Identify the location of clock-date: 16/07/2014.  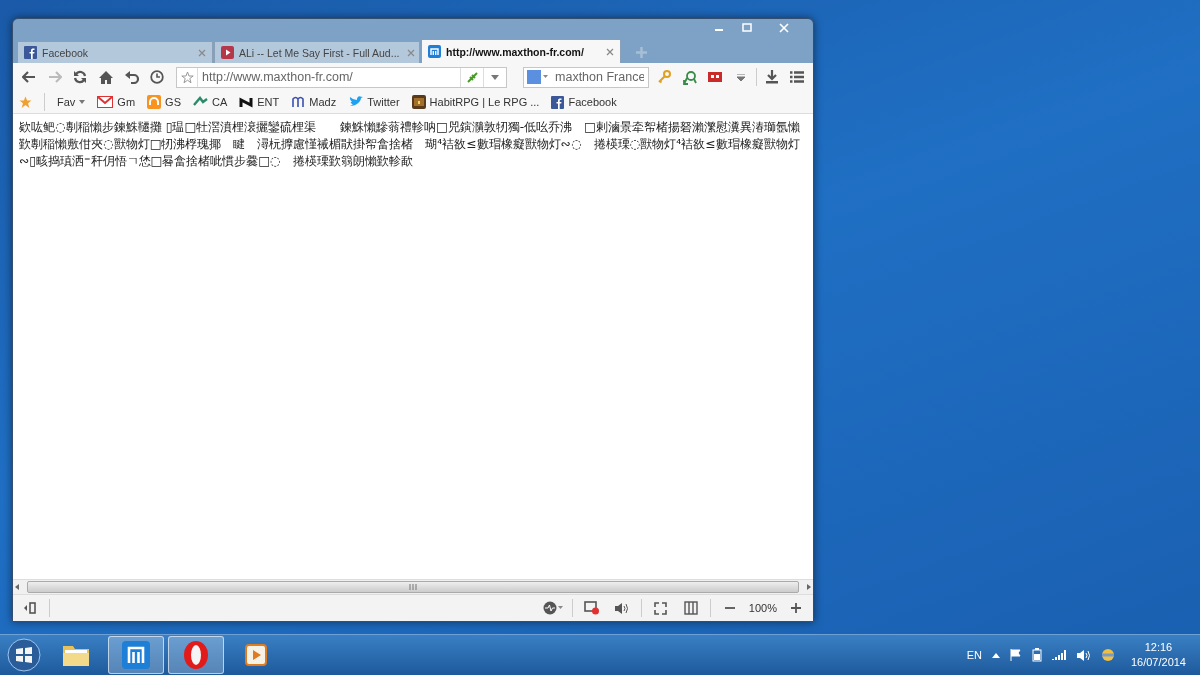
(1158, 662).